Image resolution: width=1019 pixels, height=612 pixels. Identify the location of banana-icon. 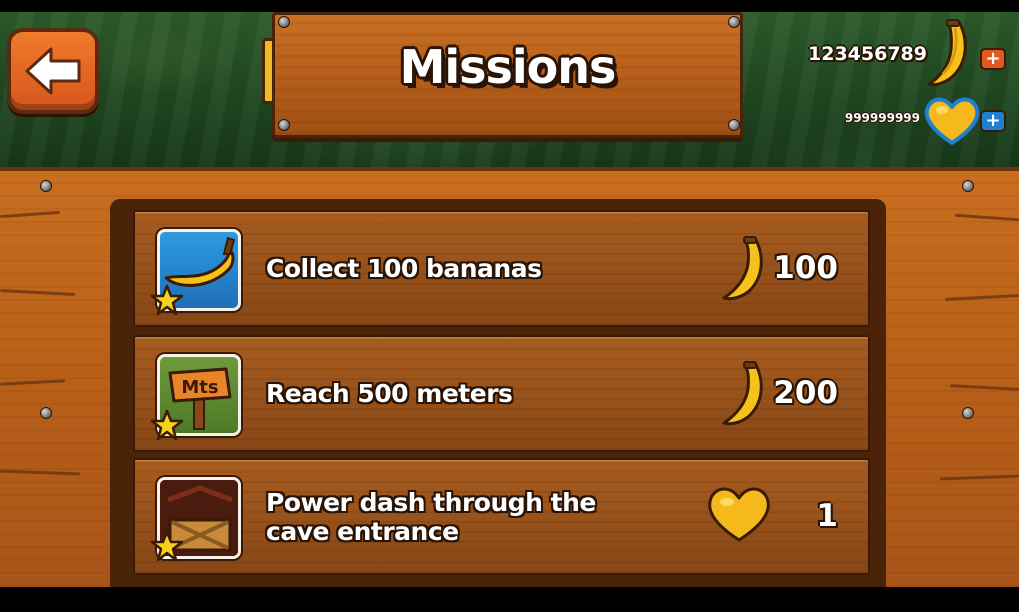
(947, 53).